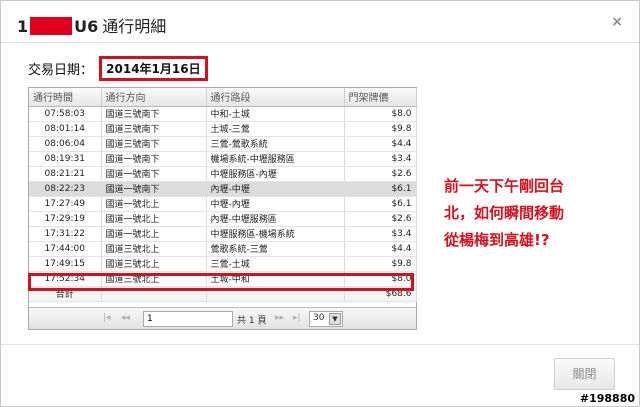  I want to click on table-row: 17:49:15 國道三號北上 三鶯-土城 $9.8, so click(223, 264).